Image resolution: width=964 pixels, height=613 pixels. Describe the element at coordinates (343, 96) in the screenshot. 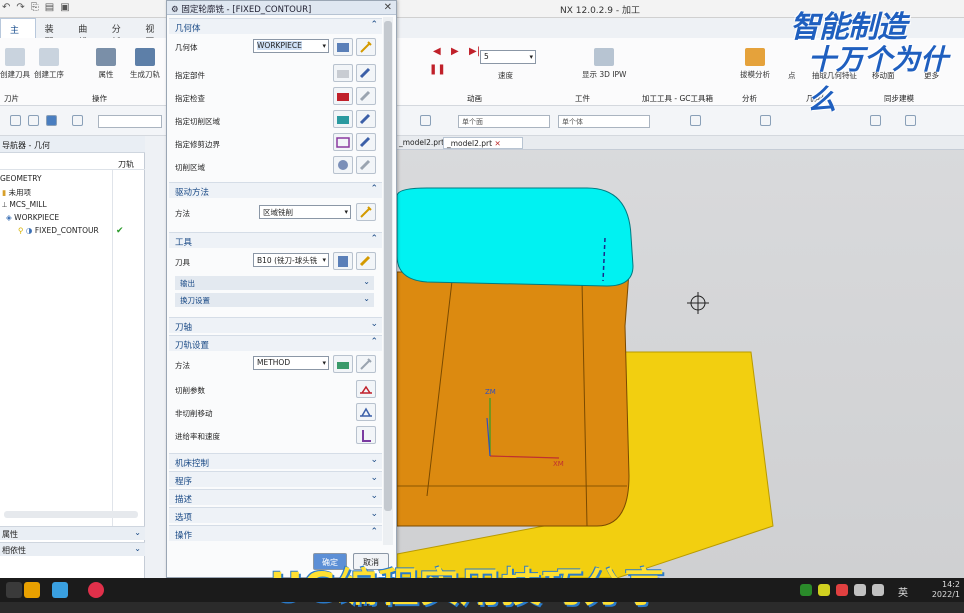

I see `specify-check-button` at that location.